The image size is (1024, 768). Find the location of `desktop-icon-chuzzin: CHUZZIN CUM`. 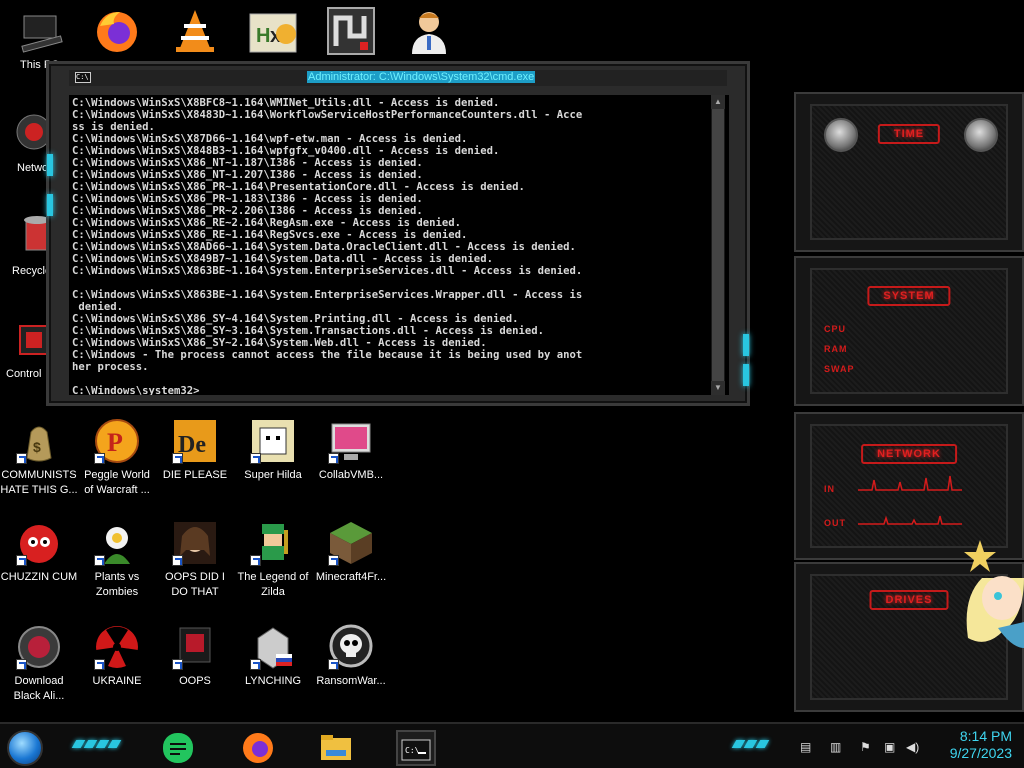

desktop-icon-chuzzin: CHUZZIN CUM is located at coordinates (39, 552).